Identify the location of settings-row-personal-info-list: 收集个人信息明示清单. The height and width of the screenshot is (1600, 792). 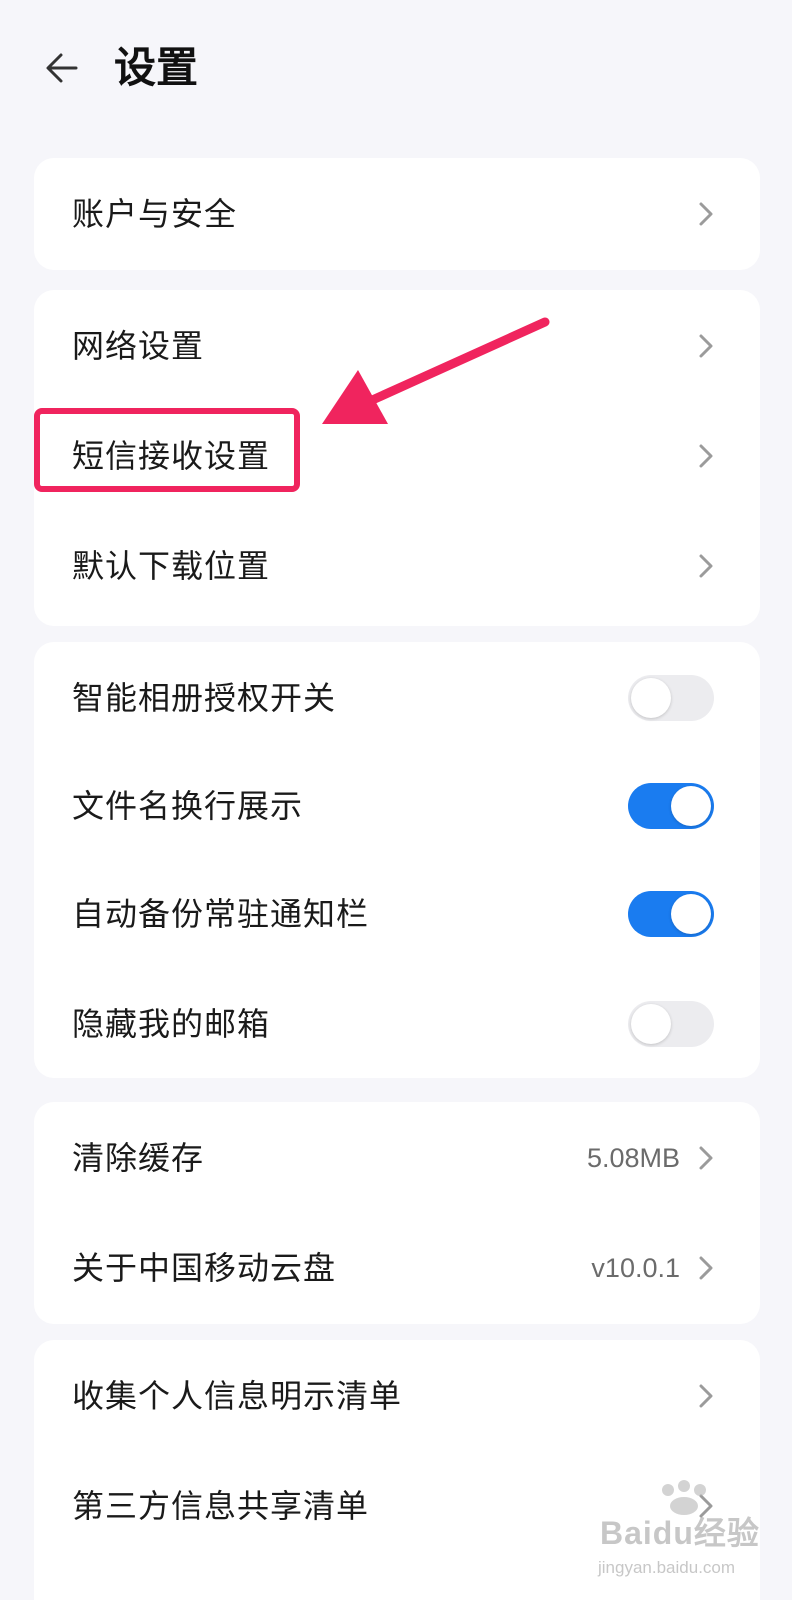
(397, 1396).